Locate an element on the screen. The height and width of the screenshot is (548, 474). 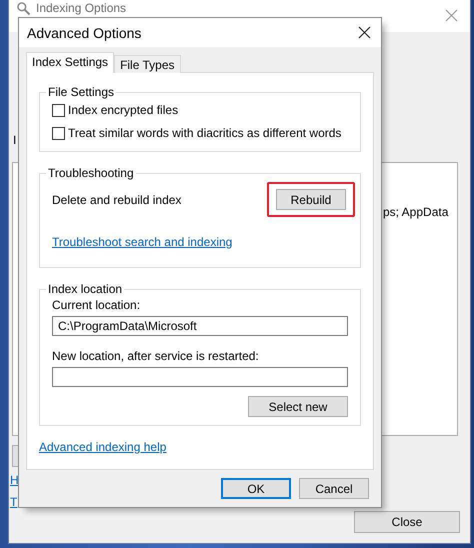
checkbox-label: Treat similar words with diacritics as different words is located at coordinates (205, 133).